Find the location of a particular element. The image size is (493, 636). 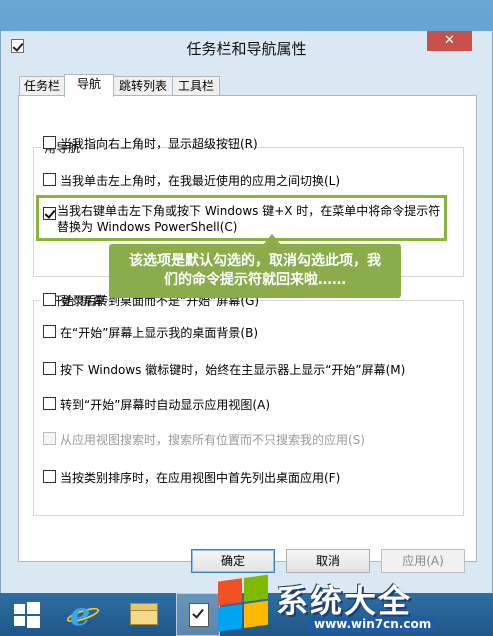

desktop-apps-first-checkbox is located at coordinates (49, 476).